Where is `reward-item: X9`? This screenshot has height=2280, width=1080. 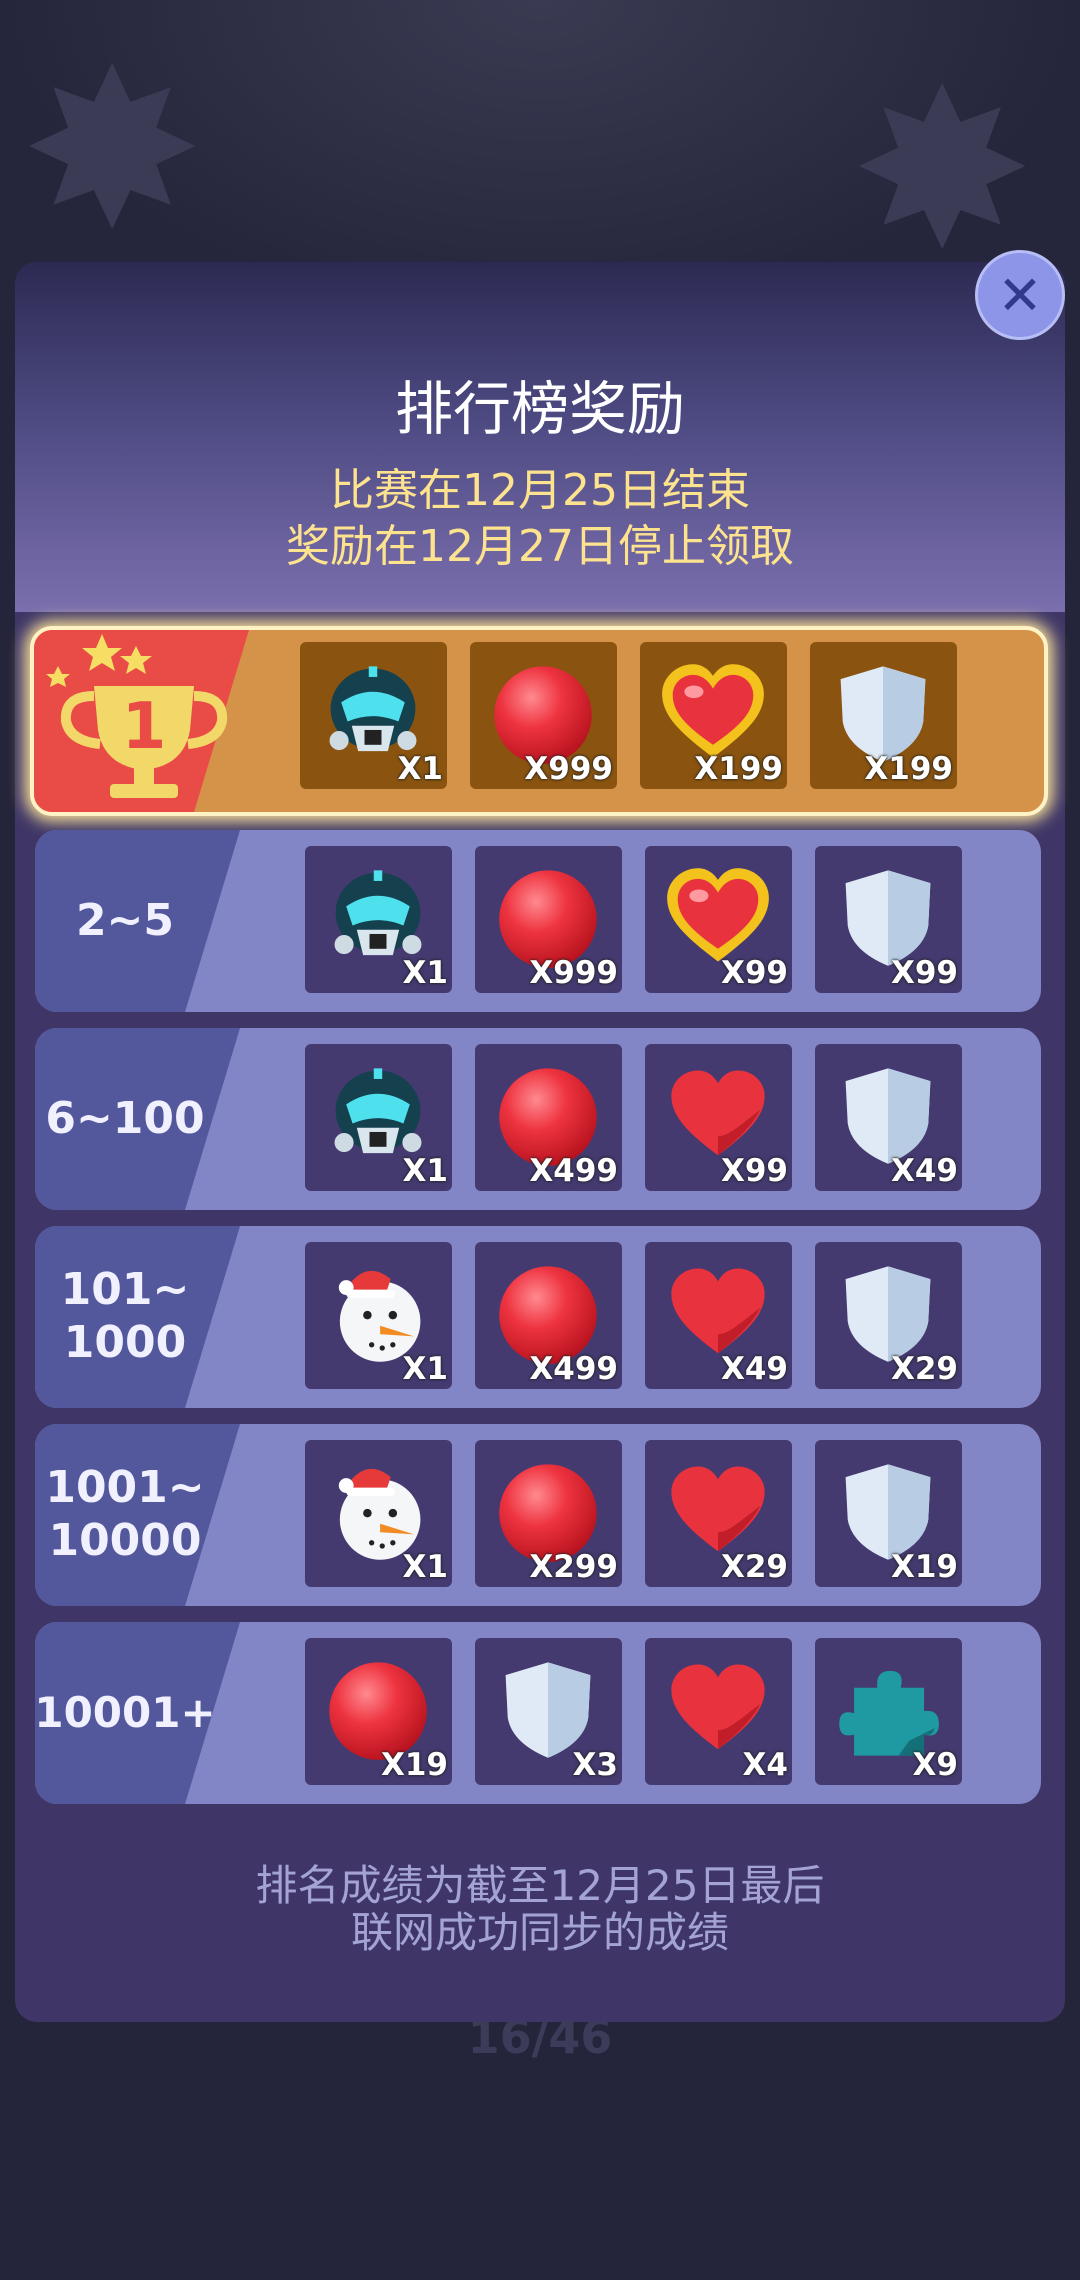 reward-item: X9 is located at coordinates (888, 1711).